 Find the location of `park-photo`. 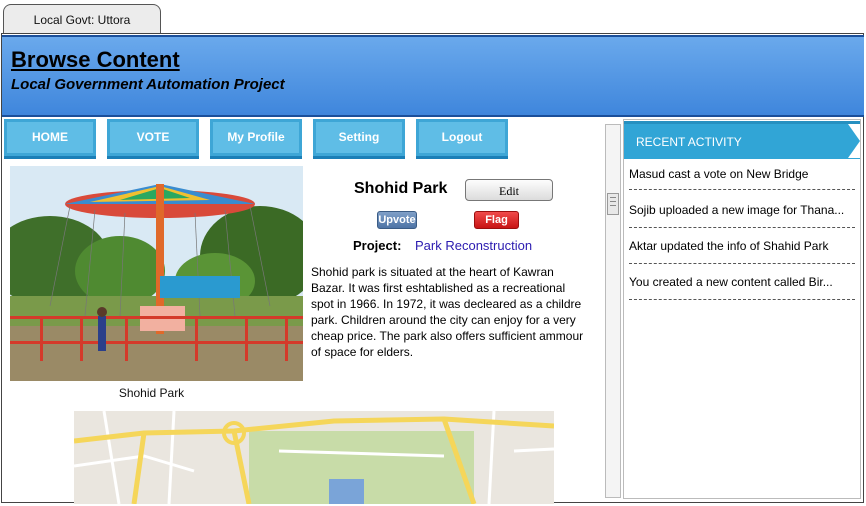

park-photo is located at coordinates (156, 273).